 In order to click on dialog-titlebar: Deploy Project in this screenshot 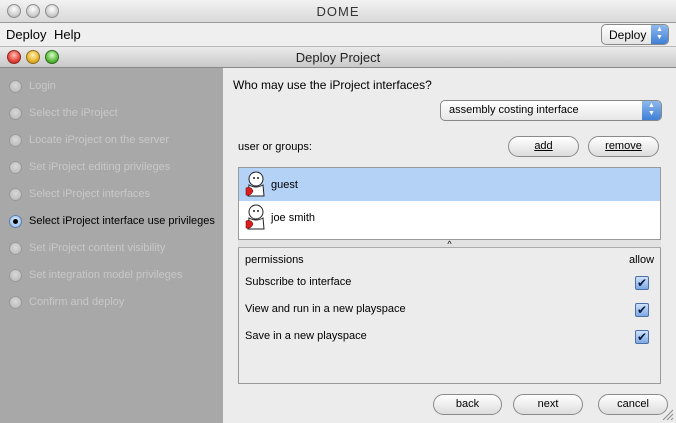, I will do `click(338, 57)`.